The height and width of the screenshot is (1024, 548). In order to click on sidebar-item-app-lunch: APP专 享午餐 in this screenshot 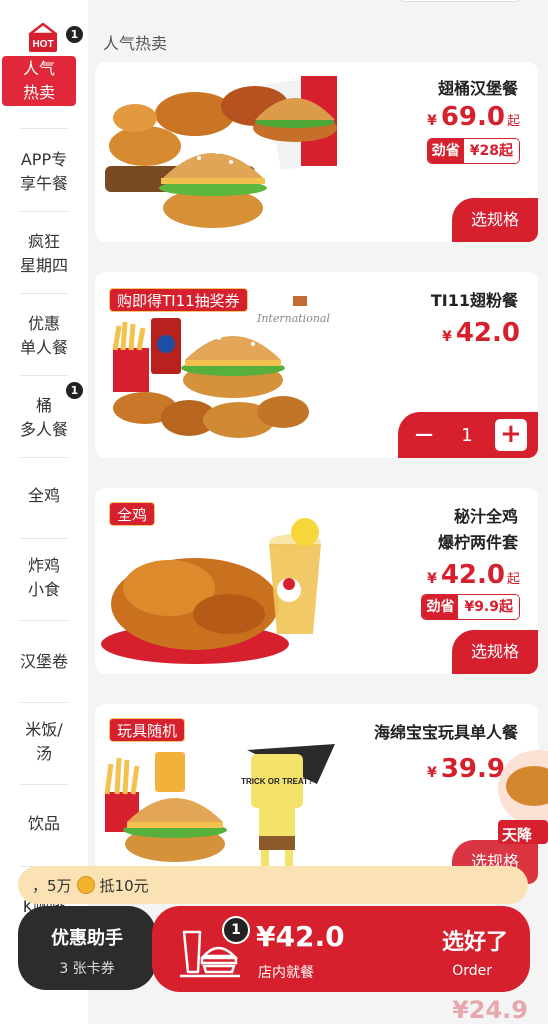, I will do `click(44, 172)`.